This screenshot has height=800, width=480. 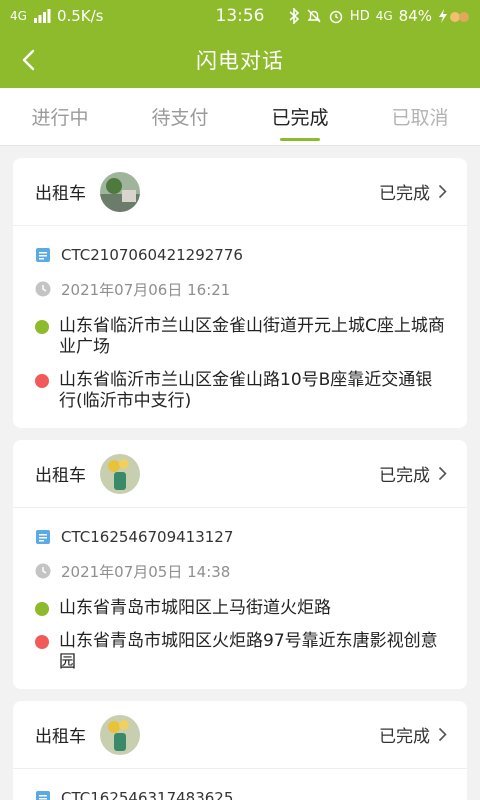 I want to click on tab-pending-payment: 待支付, so click(x=180, y=116).